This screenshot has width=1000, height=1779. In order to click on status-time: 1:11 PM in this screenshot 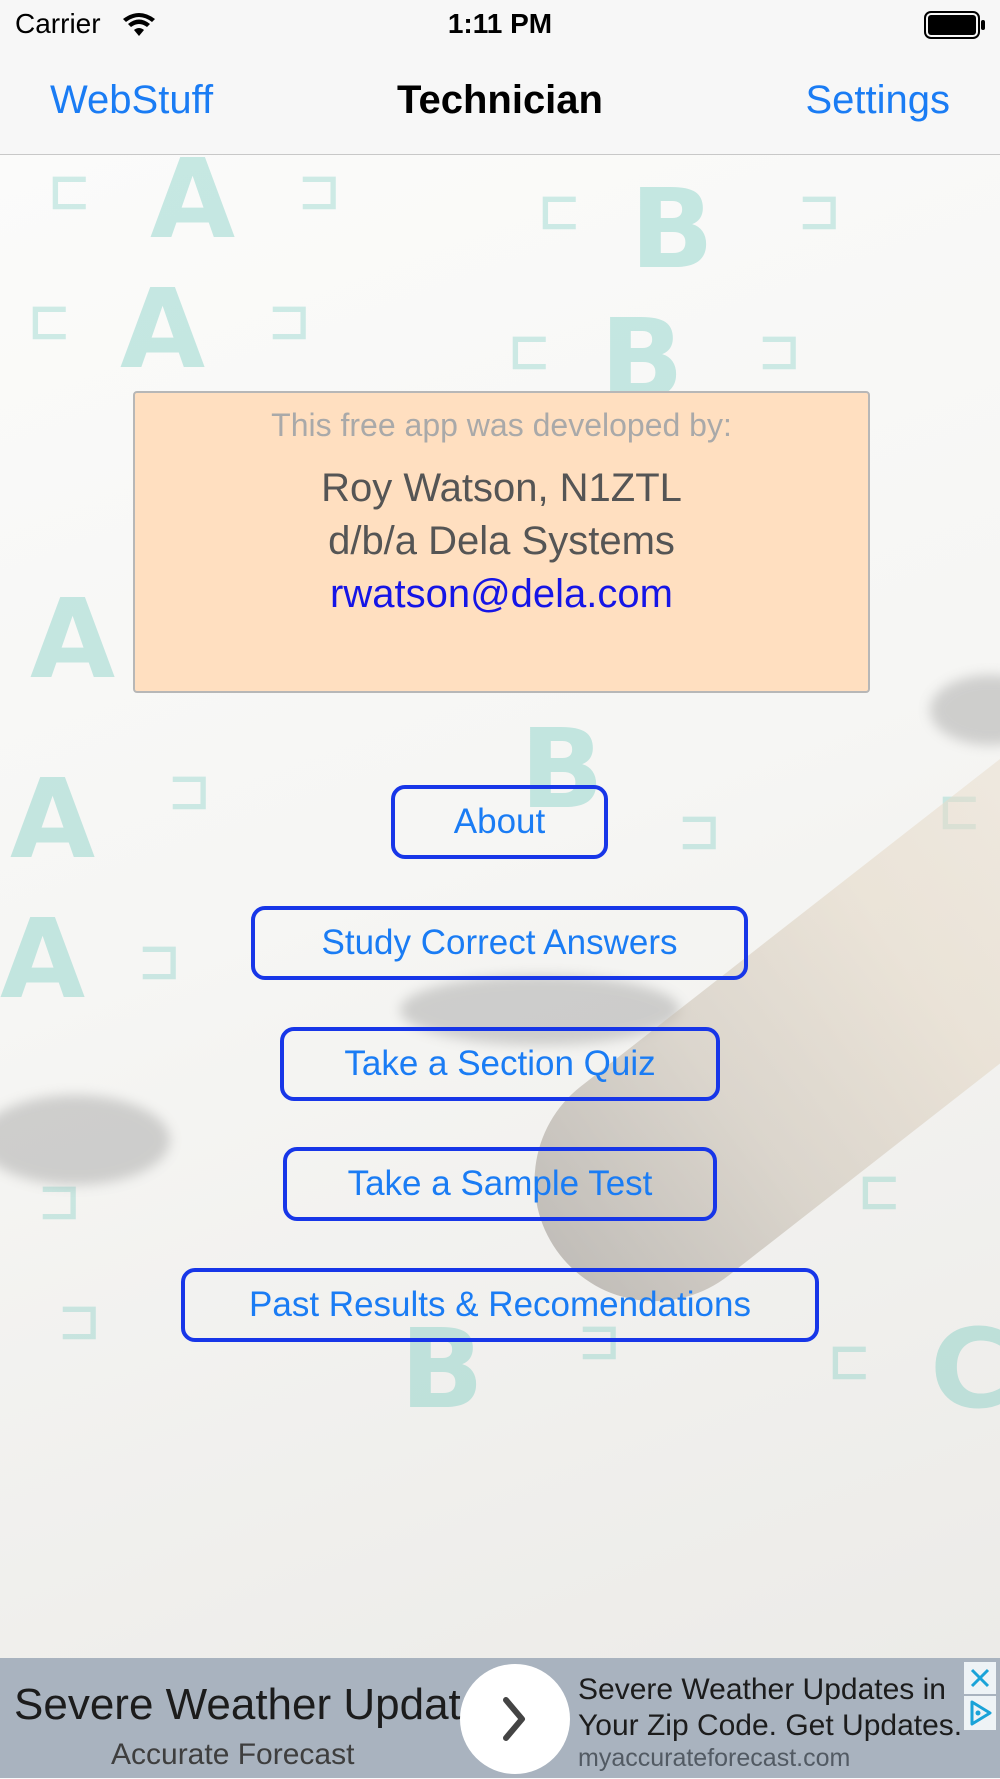, I will do `click(500, 23)`.